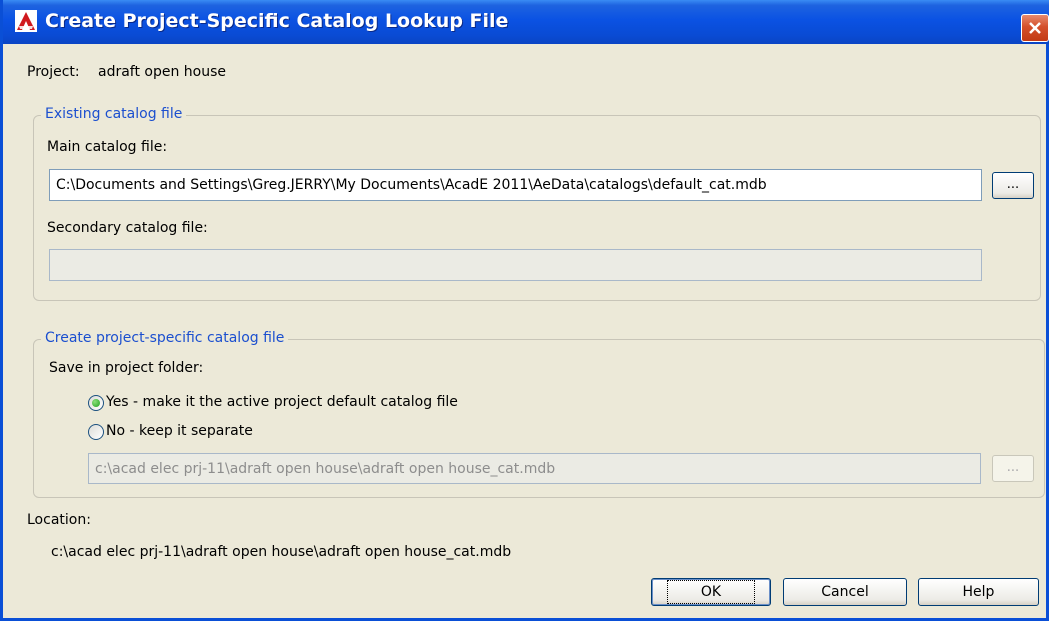 The width and height of the screenshot is (1049, 621). What do you see at coordinates (107, 147) in the screenshot?
I see `main-catalog-label: Main catalog file:` at bounding box center [107, 147].